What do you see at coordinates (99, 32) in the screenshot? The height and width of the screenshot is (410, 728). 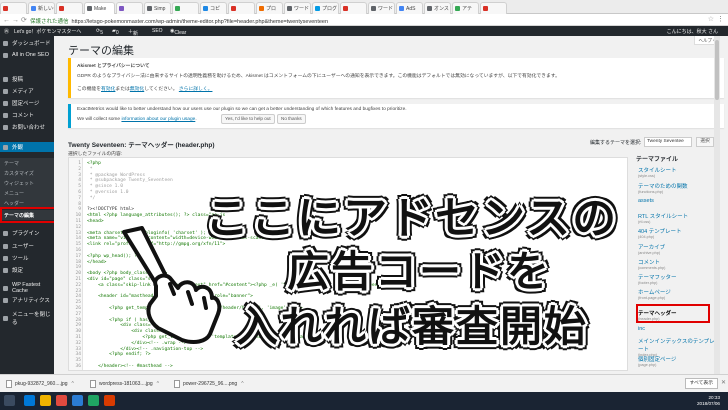 I see `adminbar-updates: ⟳ 5` at bounding box center [99, 32].